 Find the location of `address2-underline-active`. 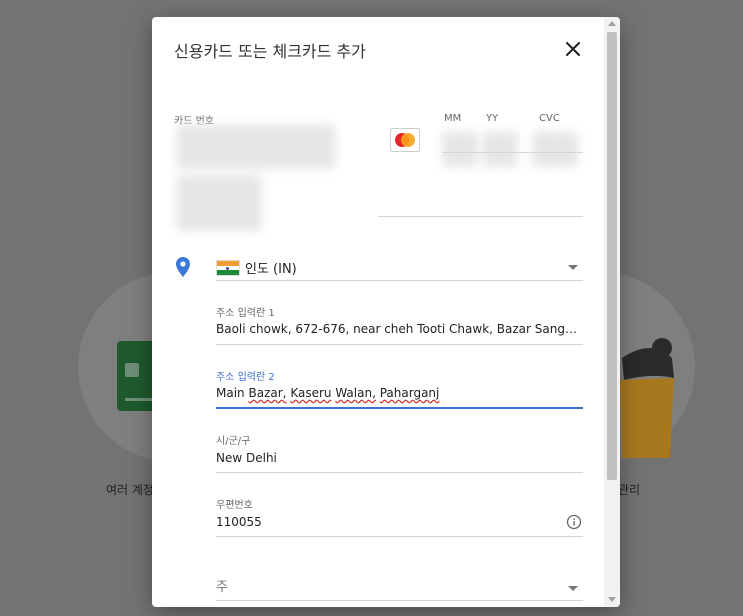

address2-underline-active is located at coordinates (399, 408).